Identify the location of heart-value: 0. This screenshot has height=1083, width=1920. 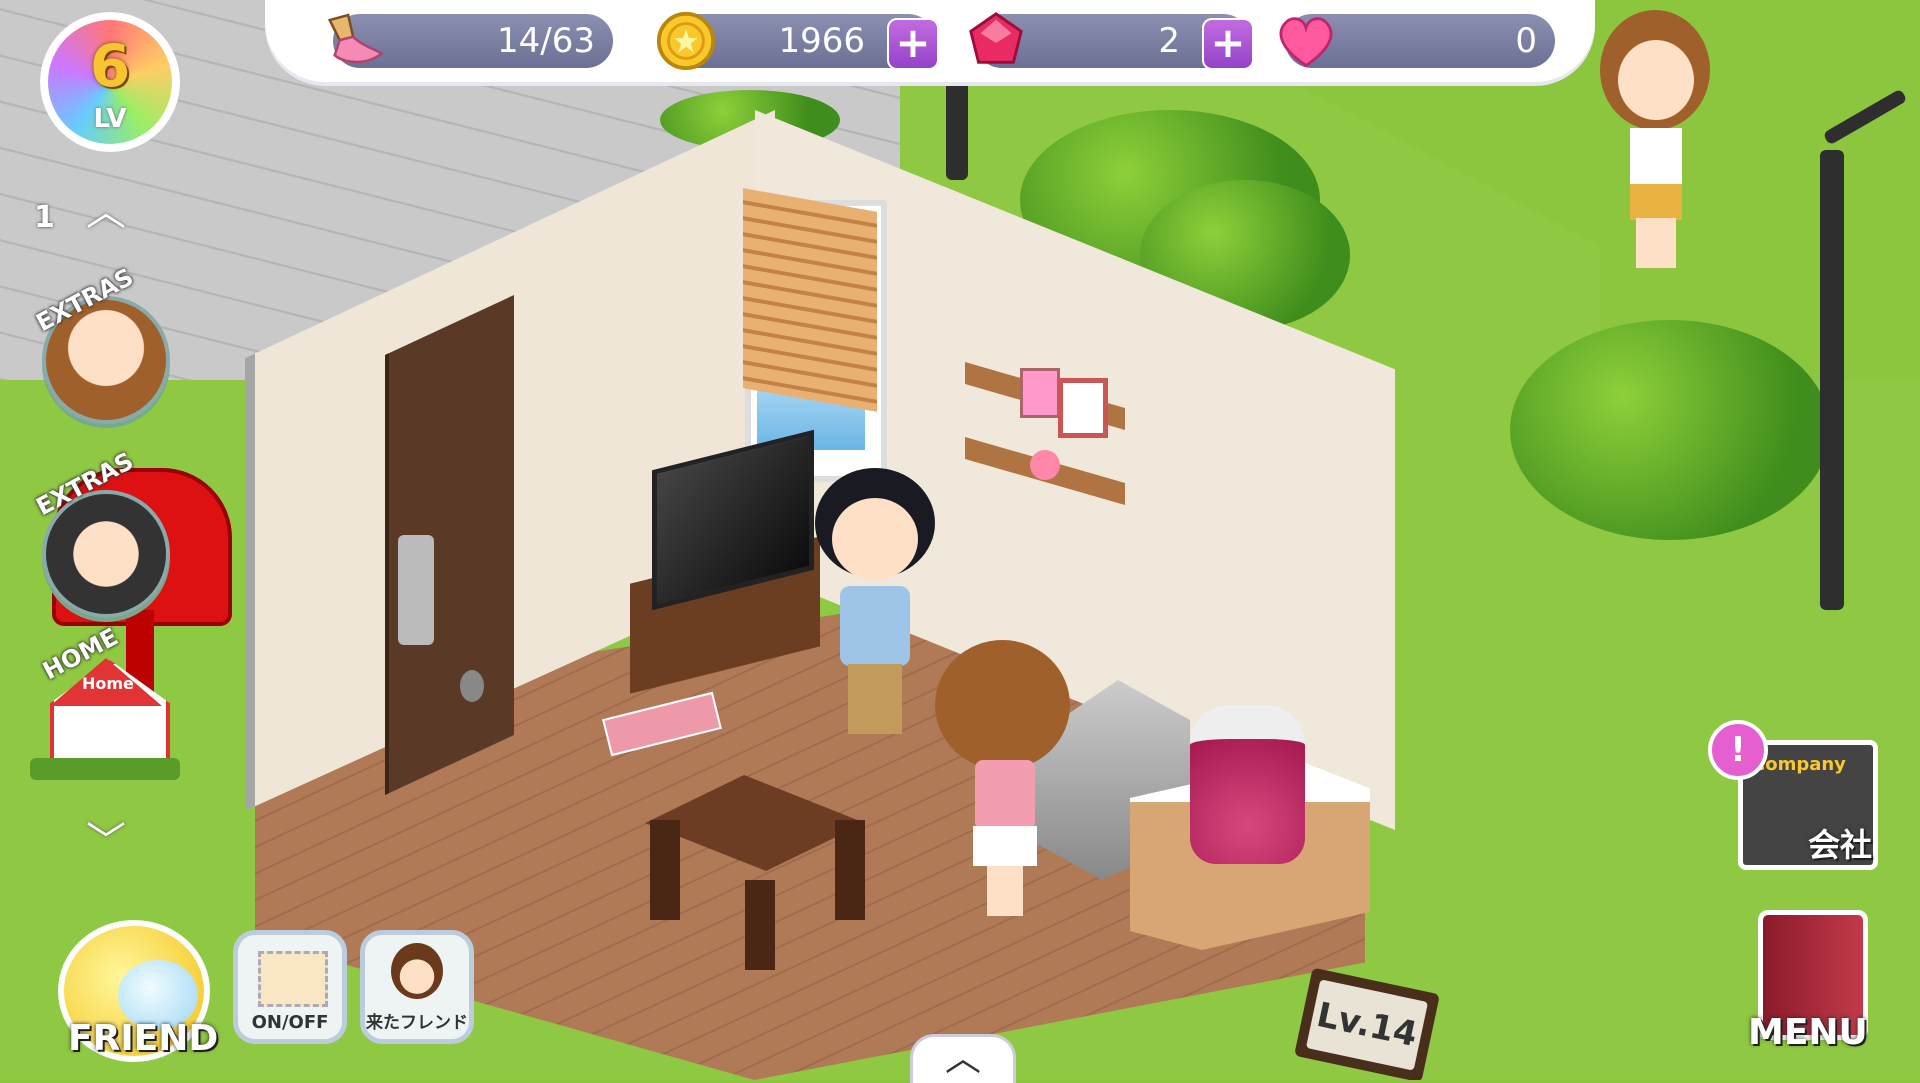
(1526, 41).